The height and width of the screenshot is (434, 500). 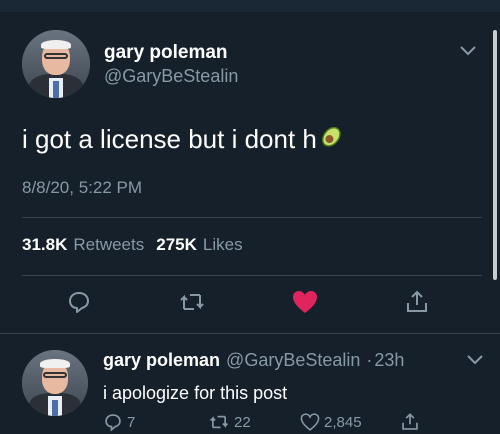 What do you see at coordinates (332, 139) in the screenshot?
I see `avocado-emoji-icon` at bounding box center [332, 139].